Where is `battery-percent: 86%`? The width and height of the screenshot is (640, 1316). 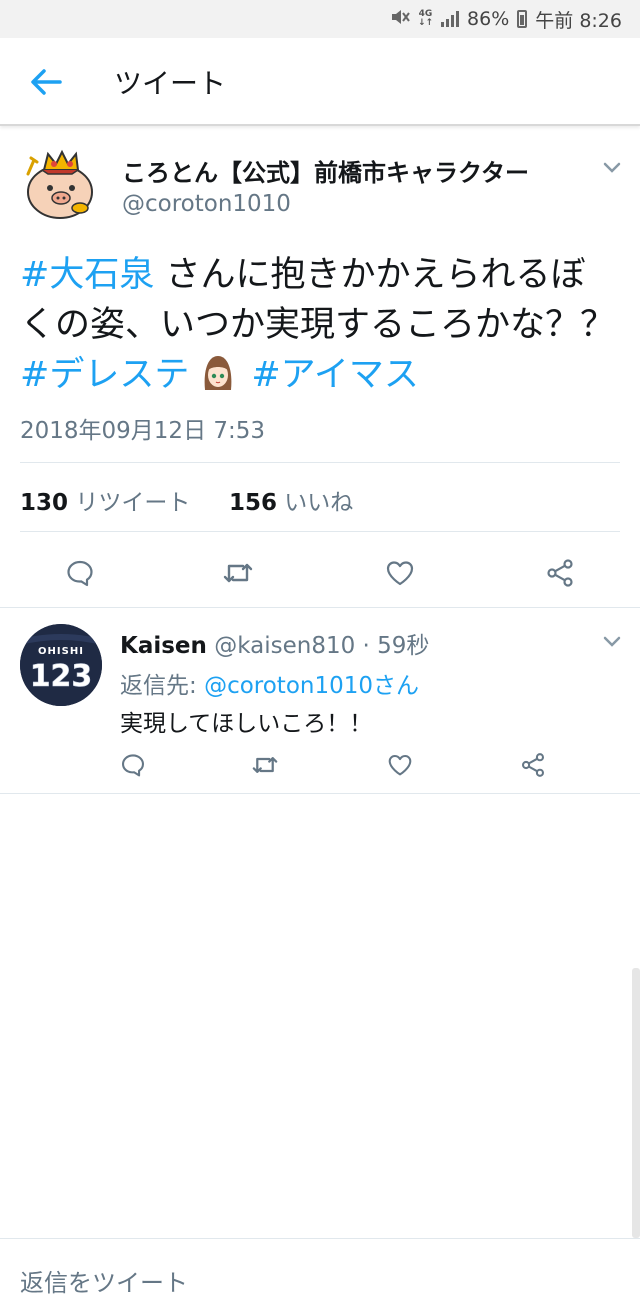
battery-percent: 86% is located at coordinates (488, 19).